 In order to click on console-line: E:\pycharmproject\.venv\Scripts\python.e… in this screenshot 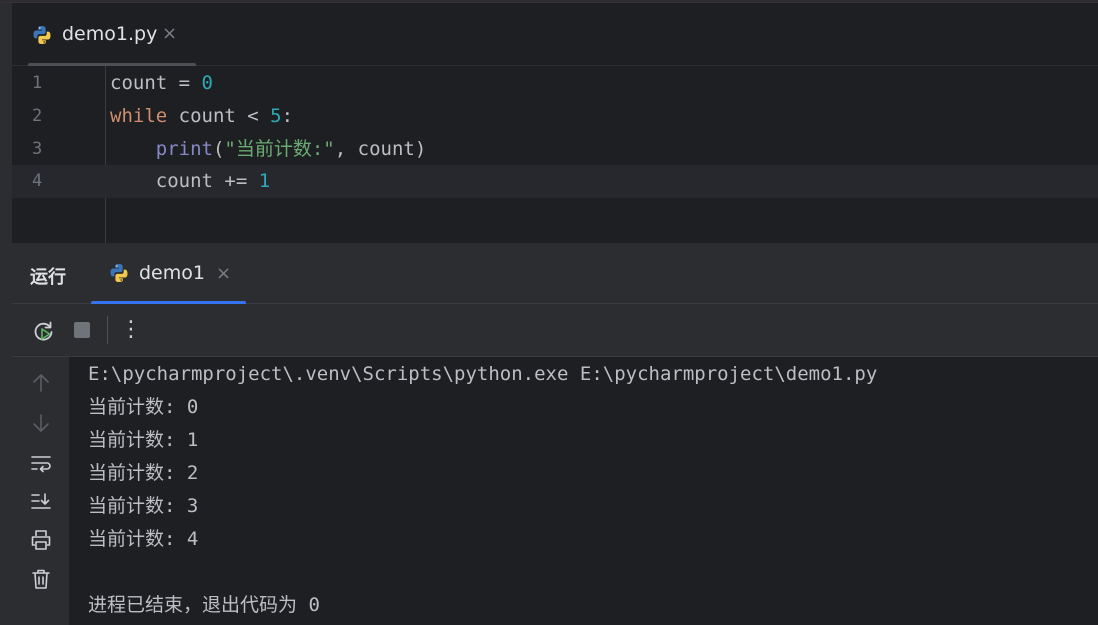, I will do `click(483, 374)`.